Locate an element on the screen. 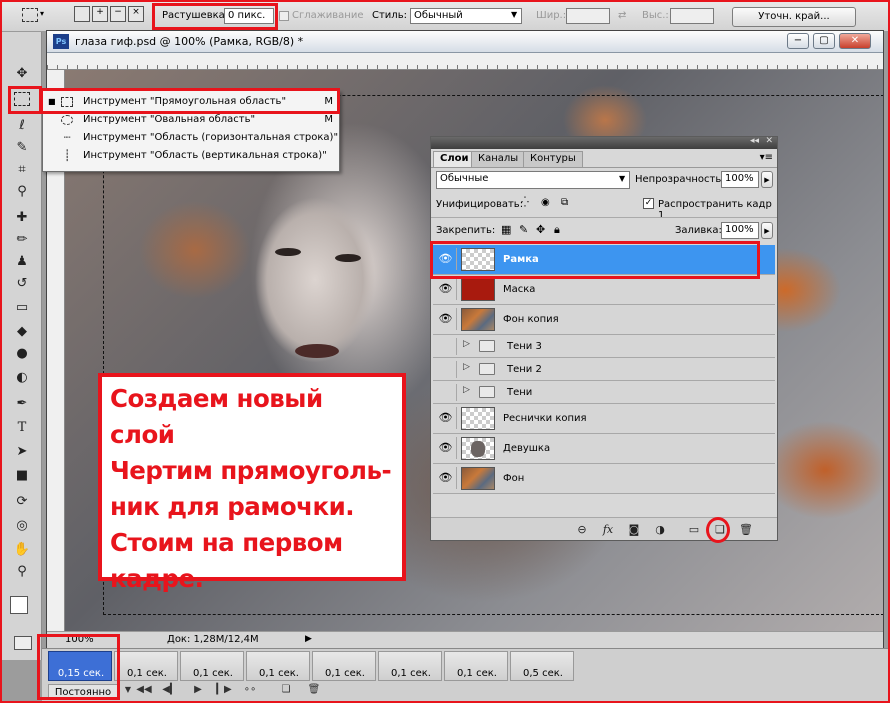  height-input is located at coordinates (692, 16).